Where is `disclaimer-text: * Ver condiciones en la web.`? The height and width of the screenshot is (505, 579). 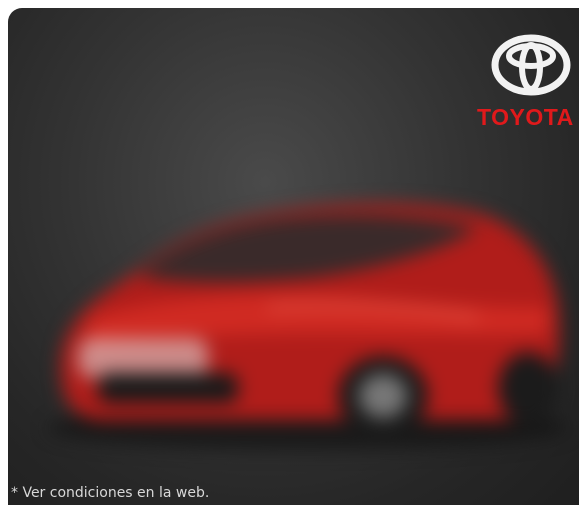 disclaimer-text: * Ver condiciones en la web. is located at coordinates (110, 493).